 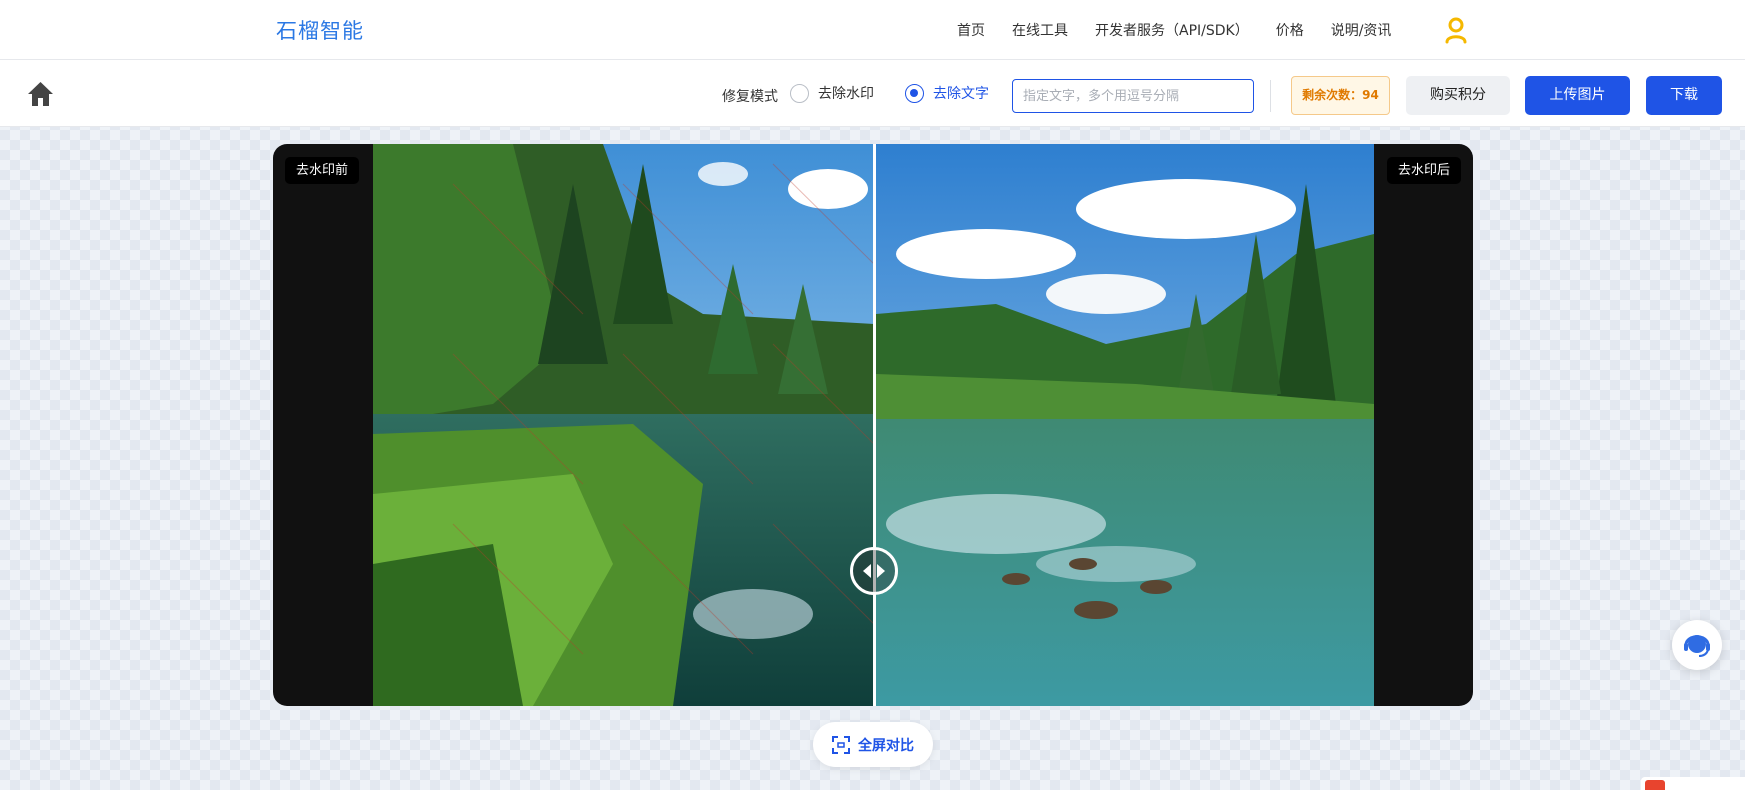 I want to click on nav-links: 首页 在线工具 开发者服务（API/SDK） 价格 说明/资讯, so click(x=1187, y=30).